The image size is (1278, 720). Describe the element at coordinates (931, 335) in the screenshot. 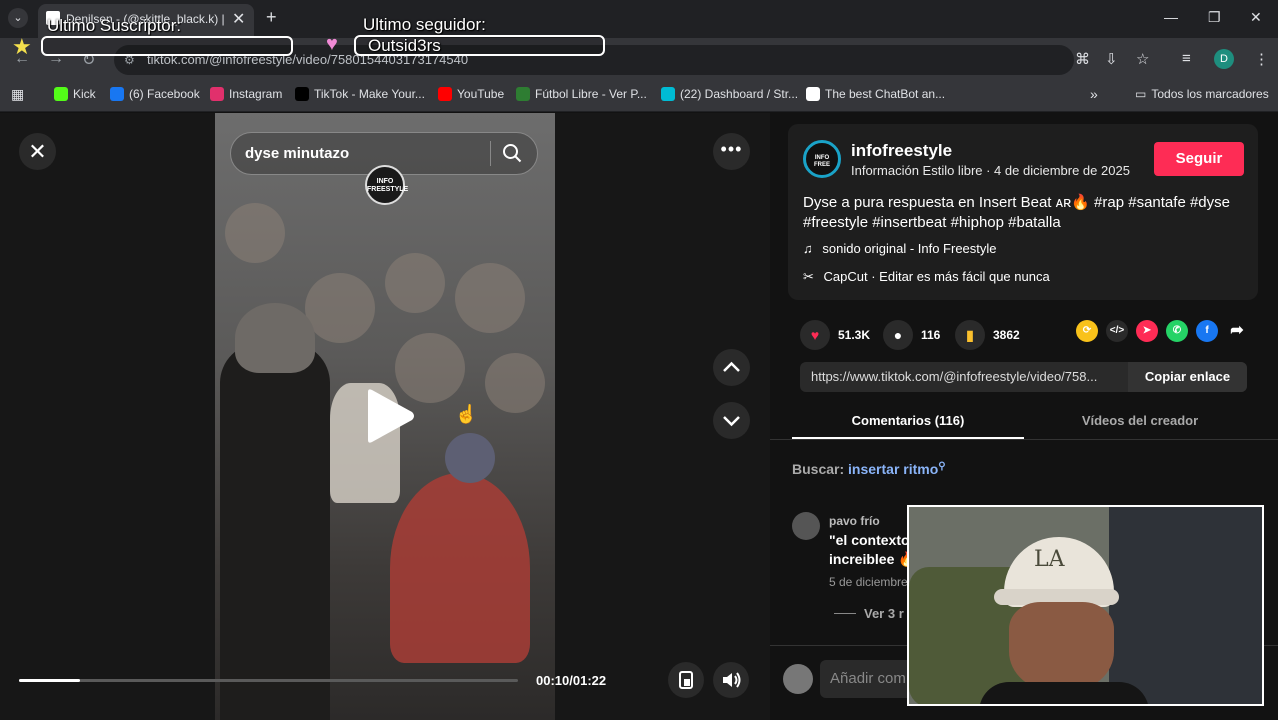

I see `comment-count: 116` at that location.